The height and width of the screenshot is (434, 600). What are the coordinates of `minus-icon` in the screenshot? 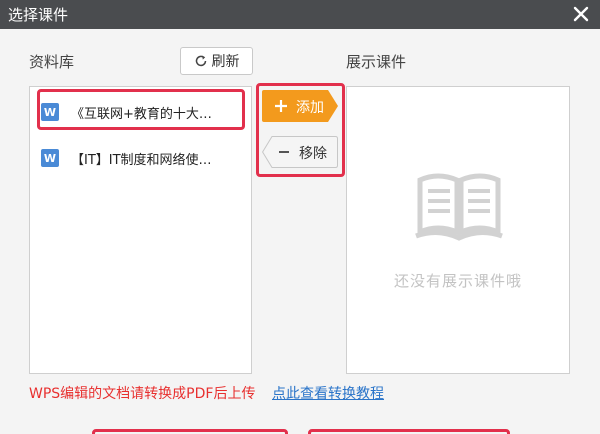 It's located at (284, 152).